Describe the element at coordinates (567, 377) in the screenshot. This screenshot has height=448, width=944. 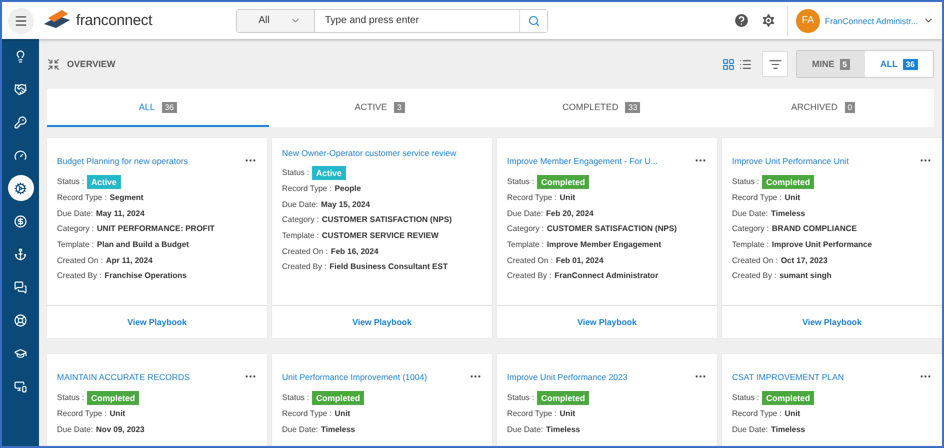
I see `playbook-title: Improve Unit Performance 2023` at that location.